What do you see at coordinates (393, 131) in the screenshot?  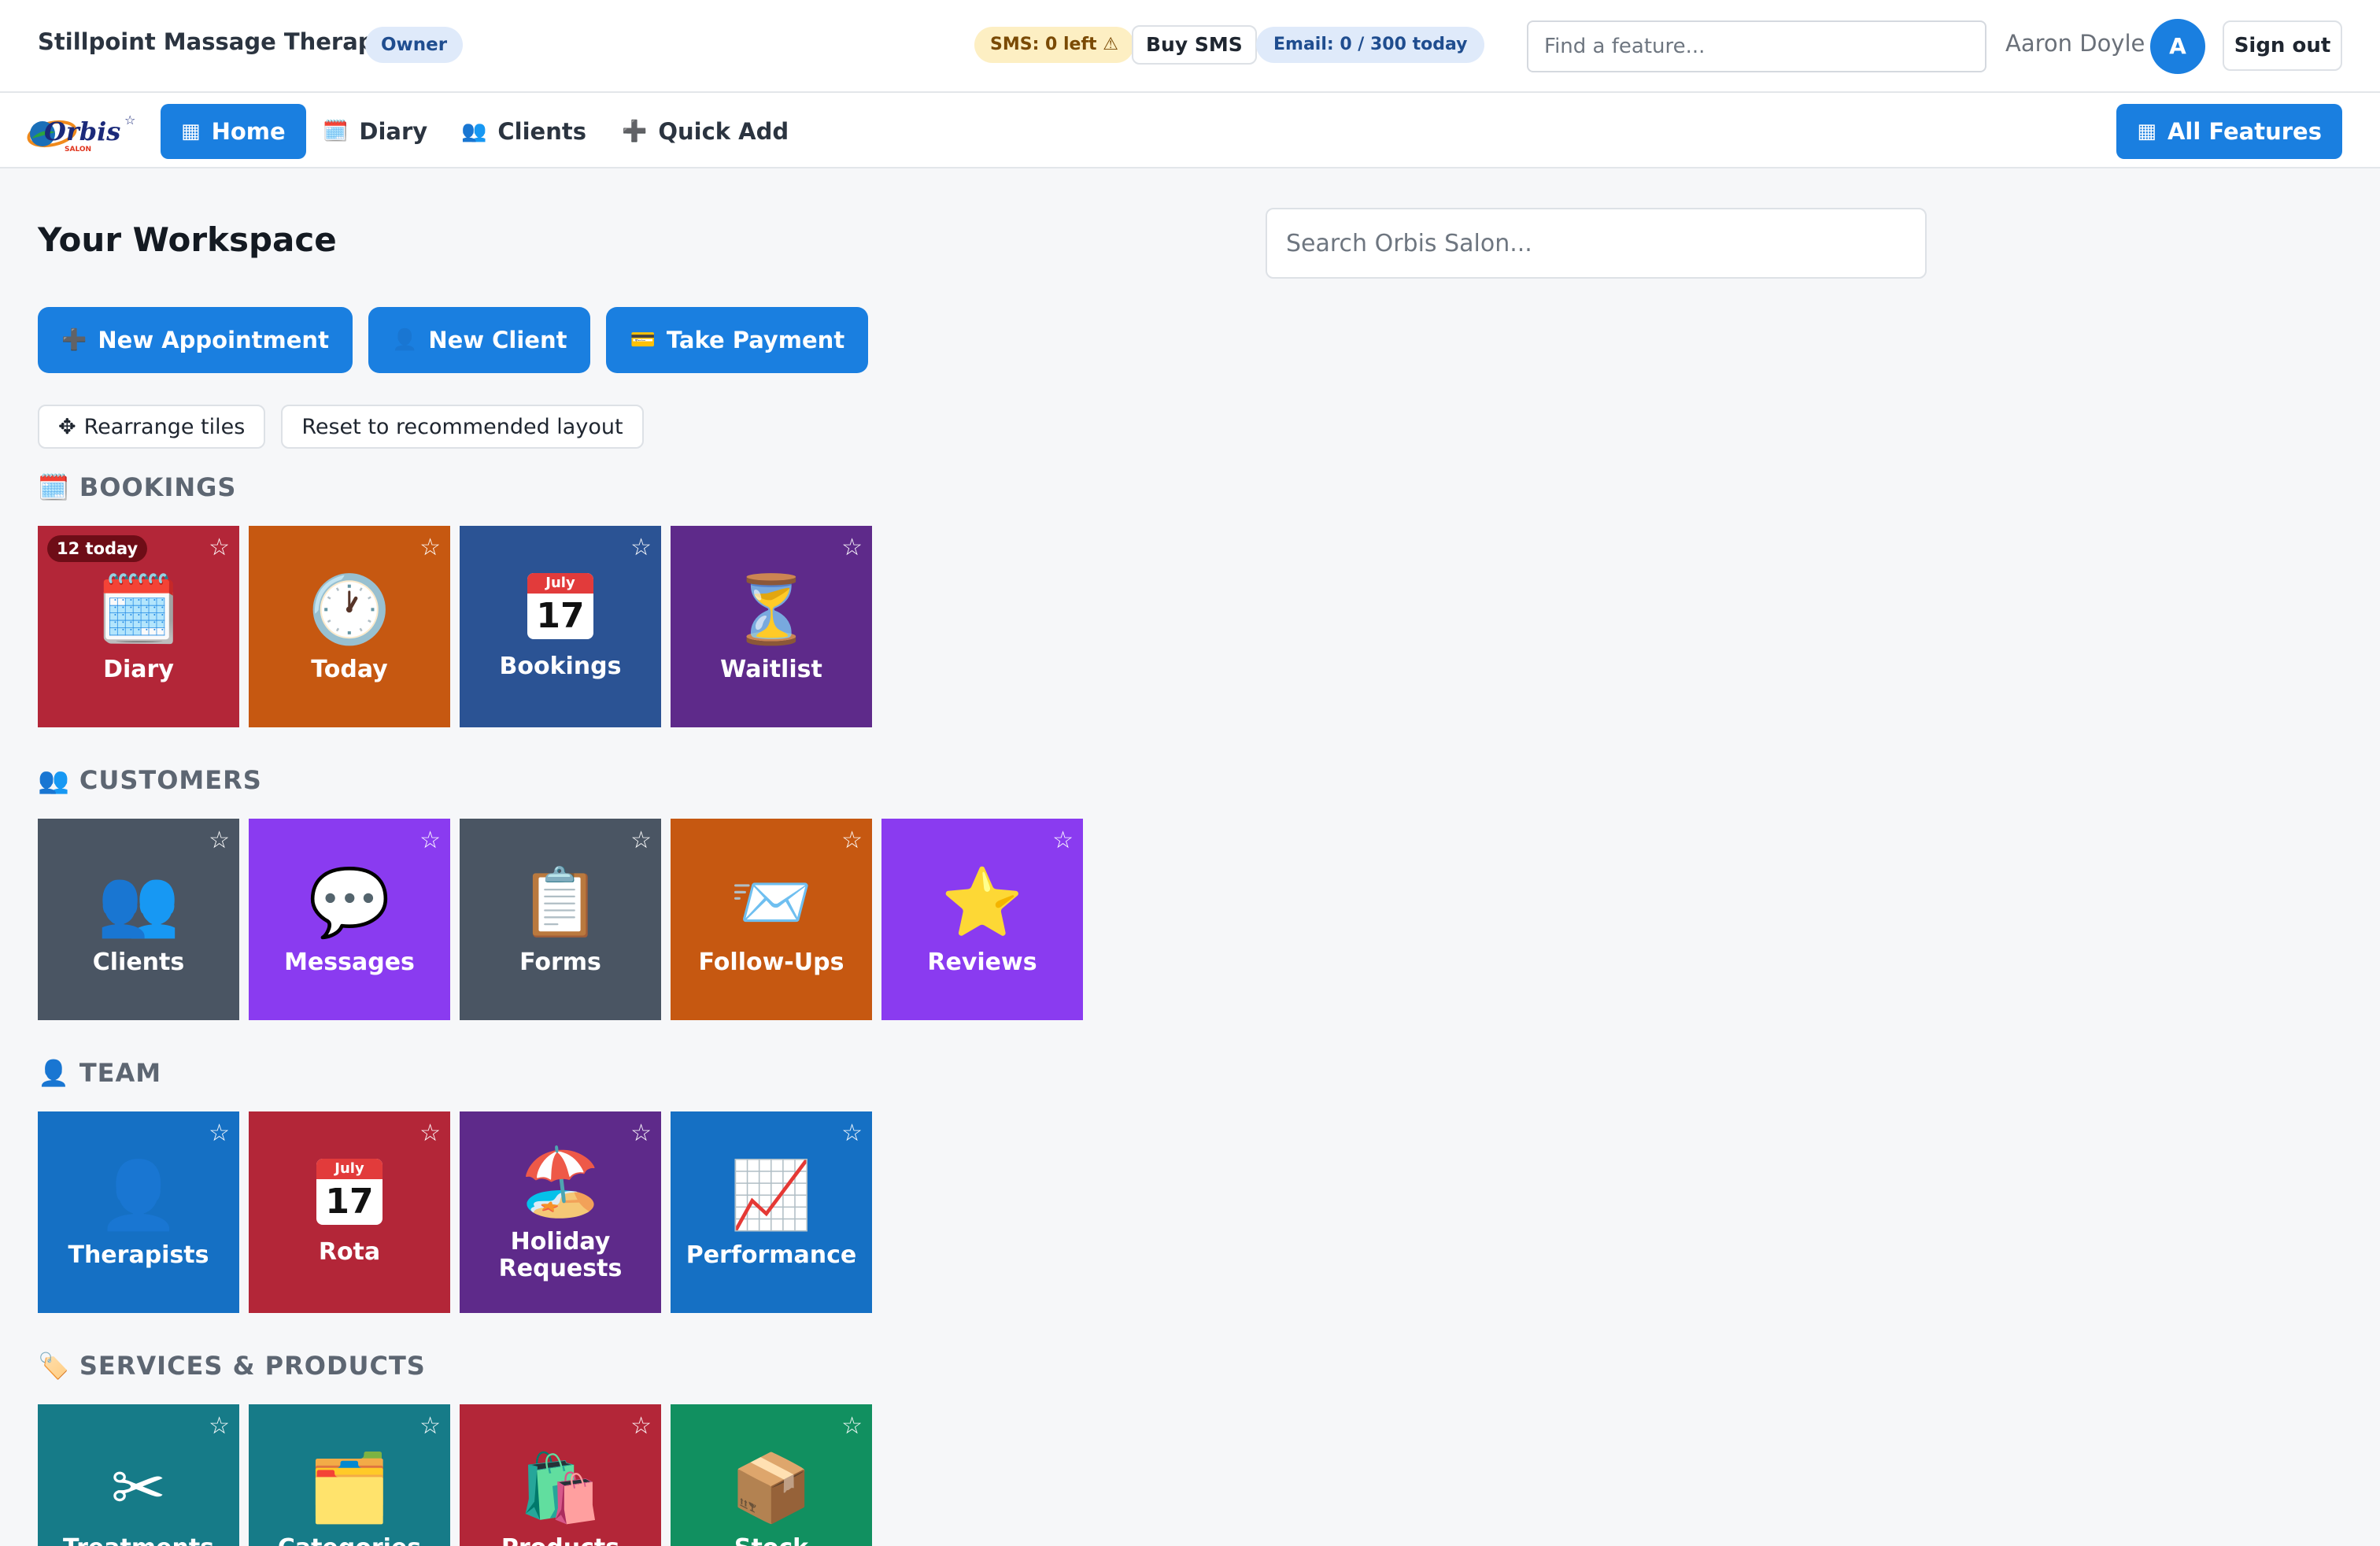 I see `nav-diary-label: Diary` at bounding box center [393, 131].